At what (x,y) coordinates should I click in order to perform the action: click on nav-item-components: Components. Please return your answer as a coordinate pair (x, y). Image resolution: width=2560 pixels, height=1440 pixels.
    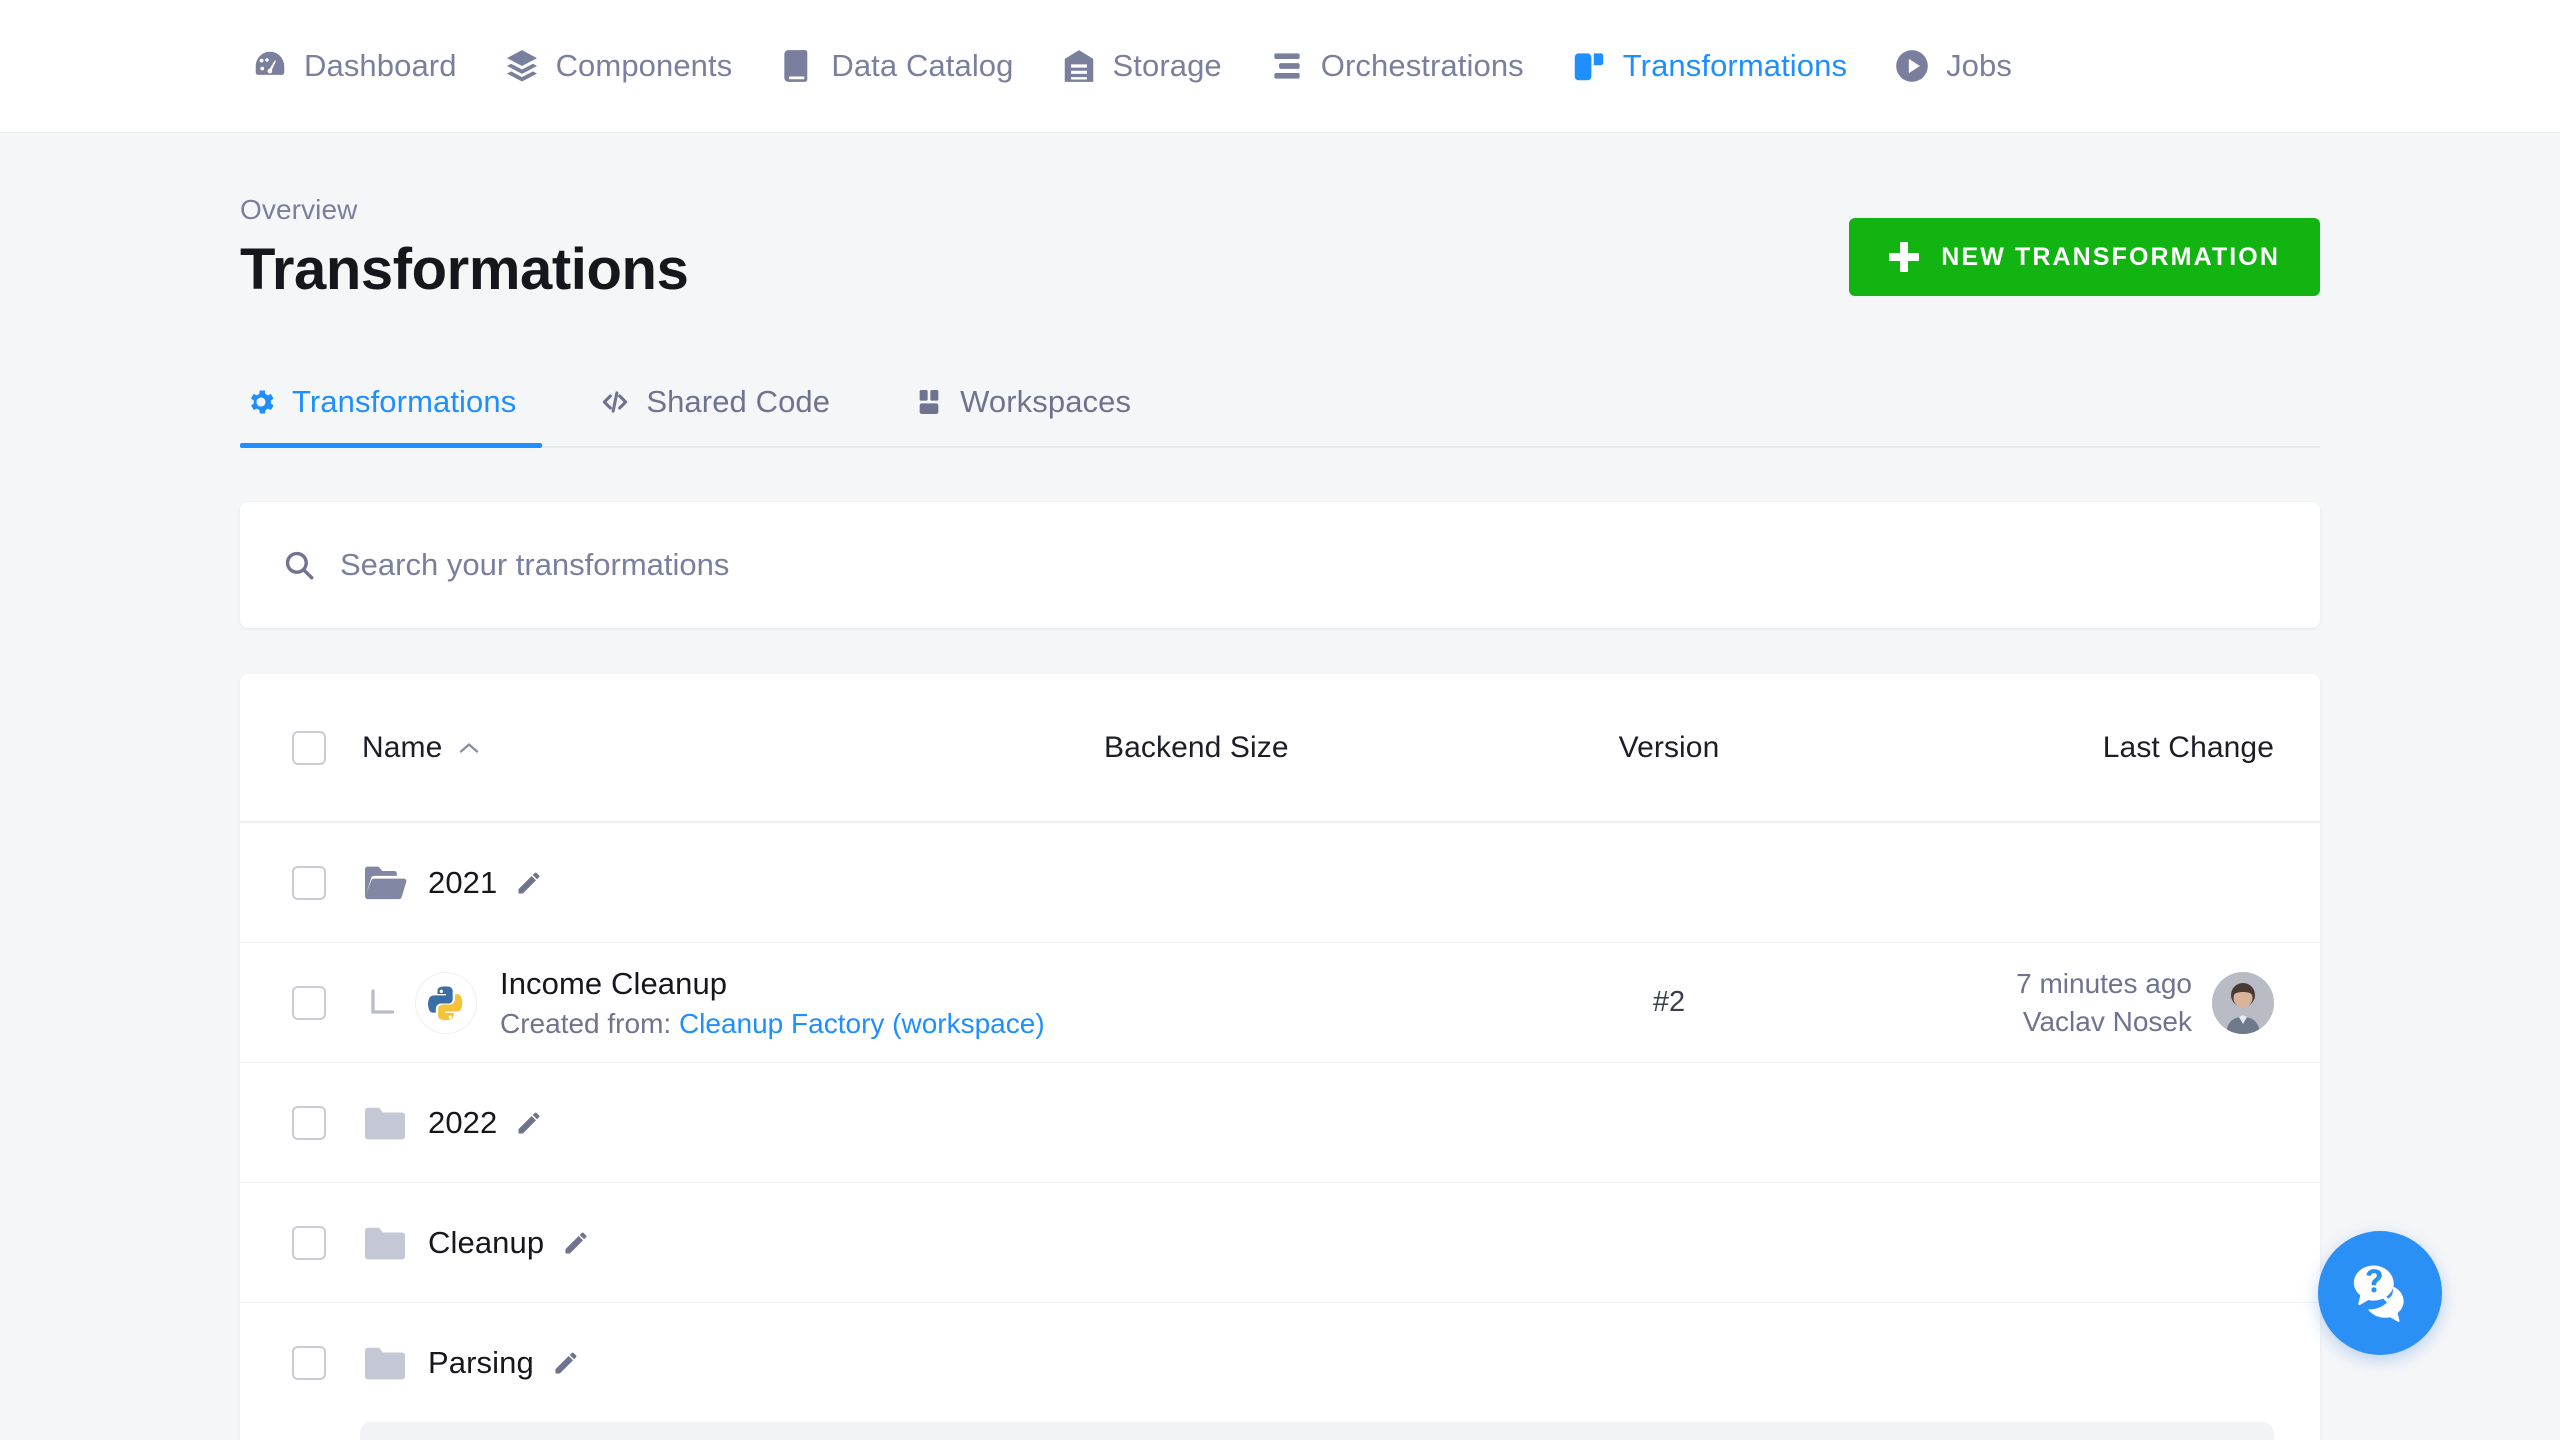
    Looking at the image, I should click on (618, 66).